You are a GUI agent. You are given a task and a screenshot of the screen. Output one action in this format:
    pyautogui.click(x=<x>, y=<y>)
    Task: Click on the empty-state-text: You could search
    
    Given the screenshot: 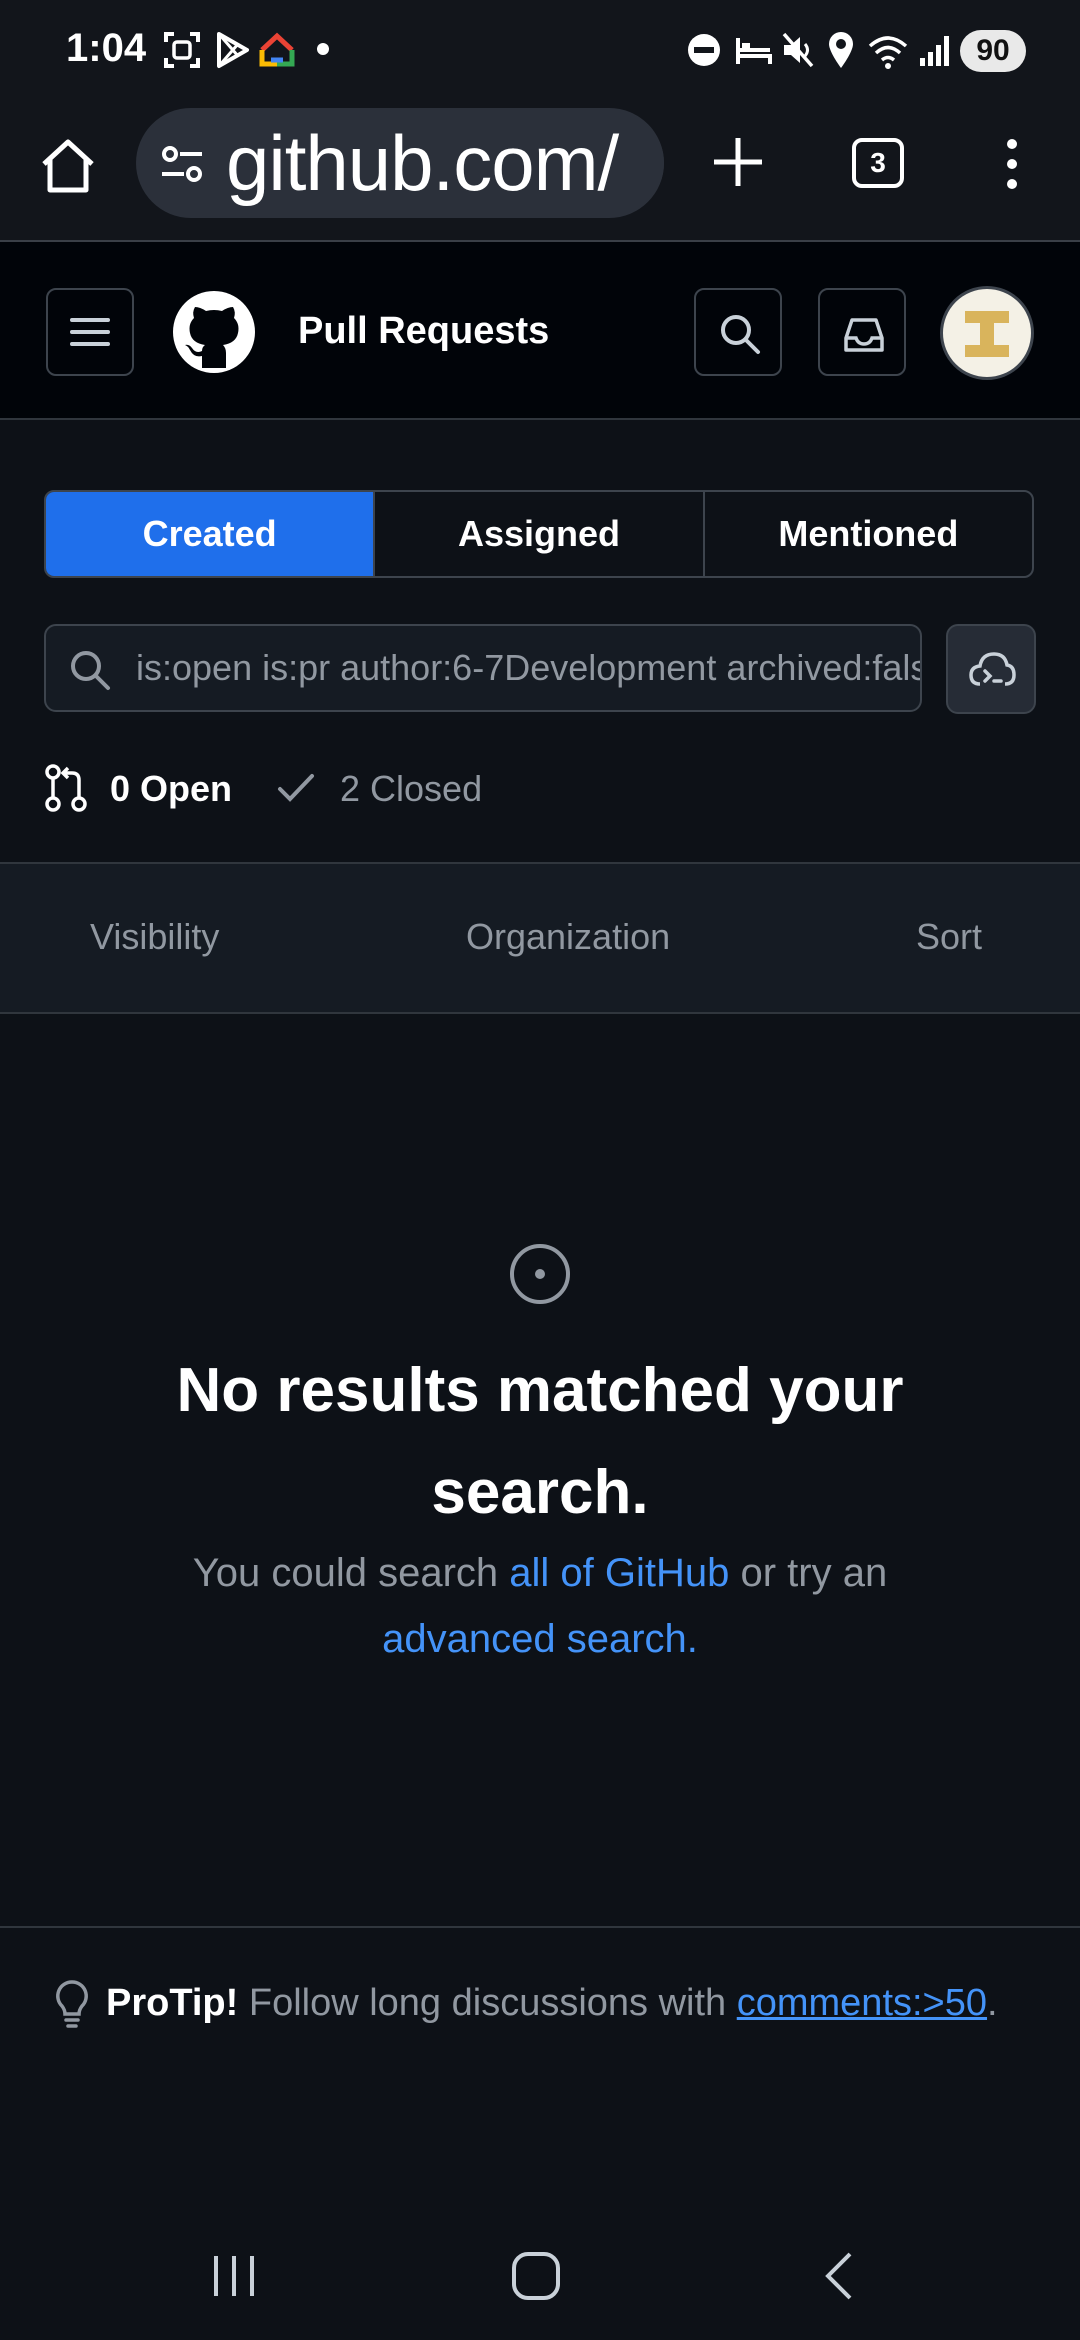 What is the action you would take?
    pyautogui.click(x=351, y=1573)
    